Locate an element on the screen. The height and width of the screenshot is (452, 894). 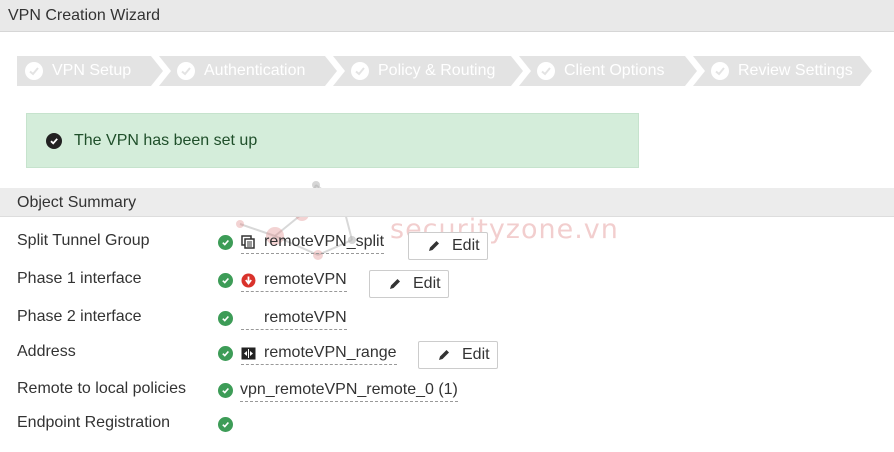
tunnel-down-icon is located at coordinates (248, 280).